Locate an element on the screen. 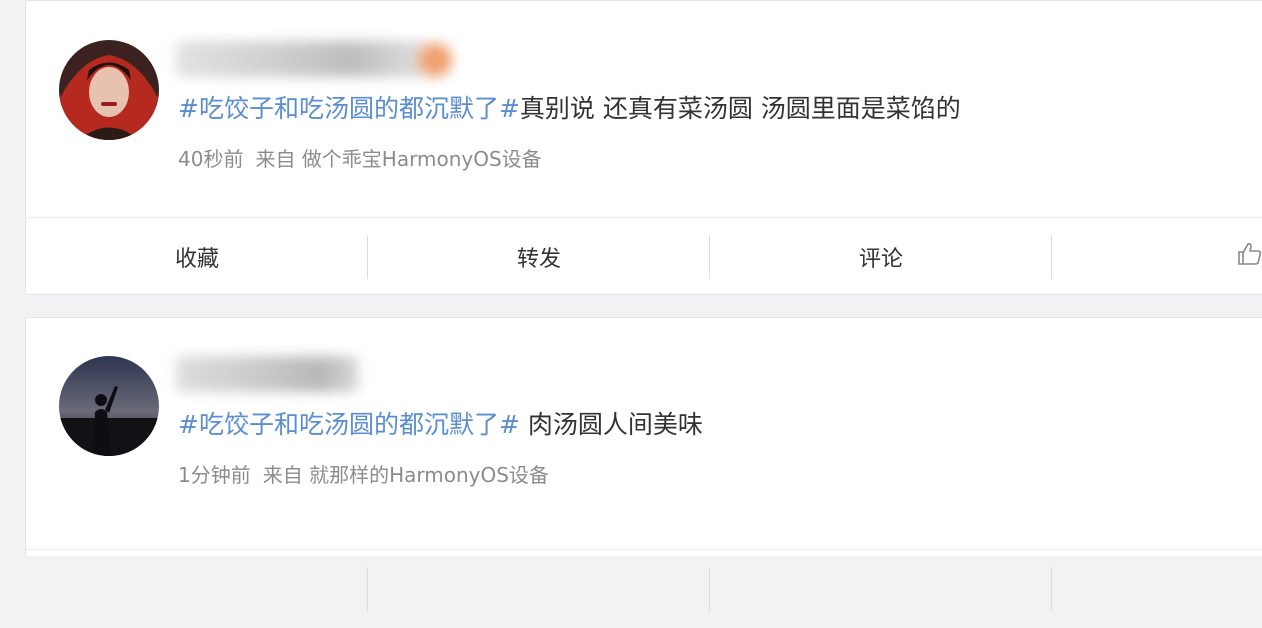  post-text: 真别说 还真有菜汤圆 汤圆里面是菜馅的 is located at coordinates (740, 108).